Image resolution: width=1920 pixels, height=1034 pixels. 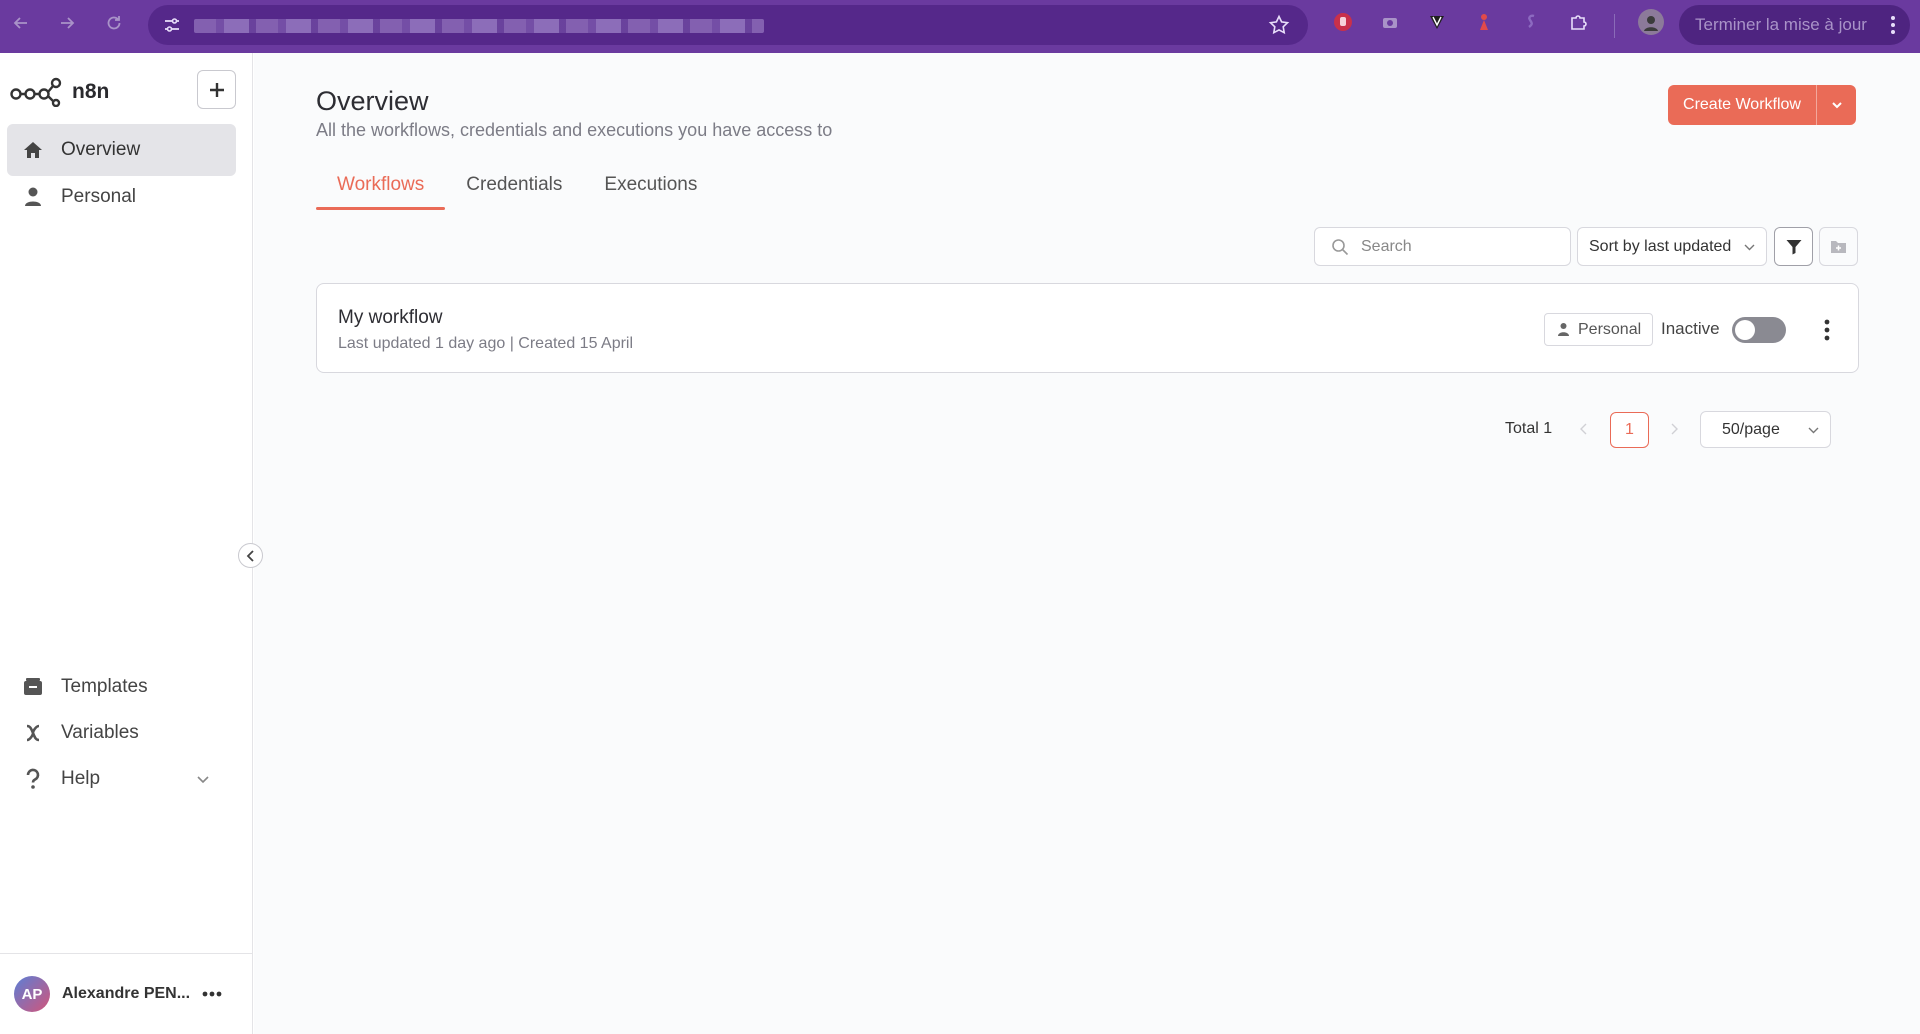 I want to click on workflow-active-toggle, so click(x=1759, y=330).